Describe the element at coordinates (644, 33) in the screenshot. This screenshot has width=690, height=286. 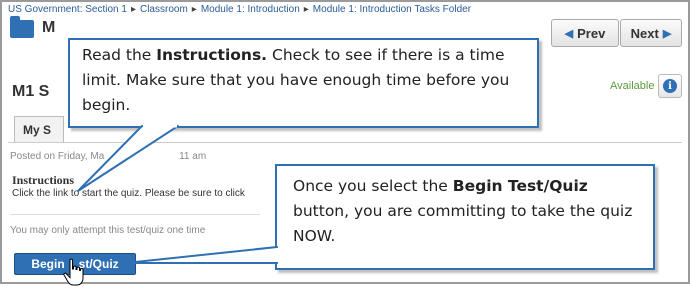
I see `next-label: Next` at that location.